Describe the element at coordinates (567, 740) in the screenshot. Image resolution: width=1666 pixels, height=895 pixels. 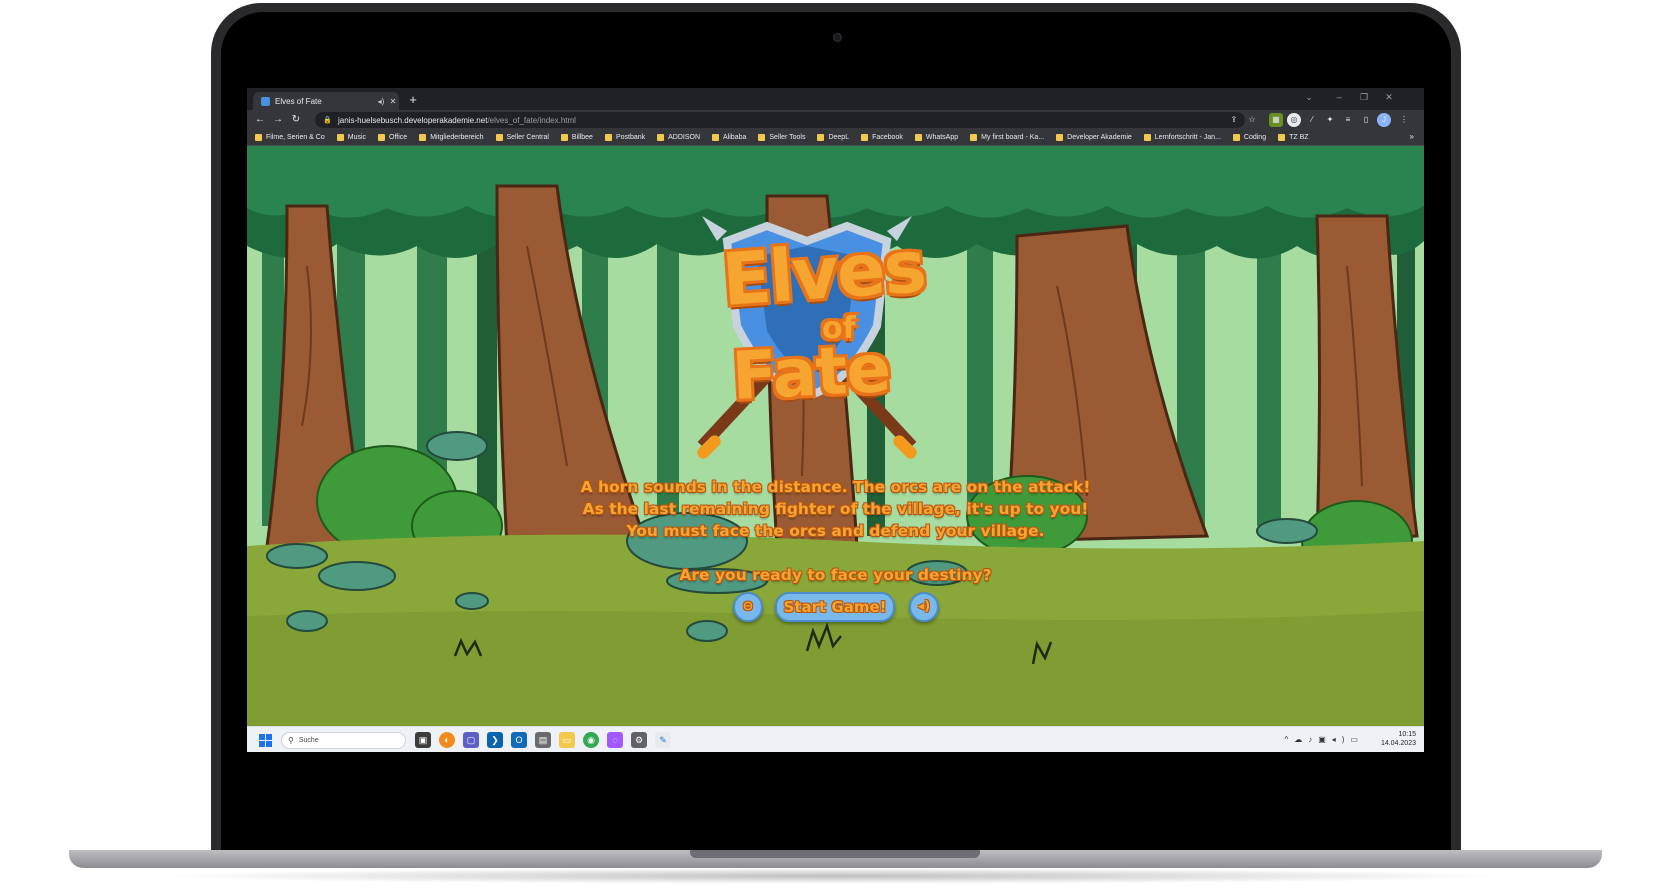
I see `file-explorer-icon: ▭` at that location.